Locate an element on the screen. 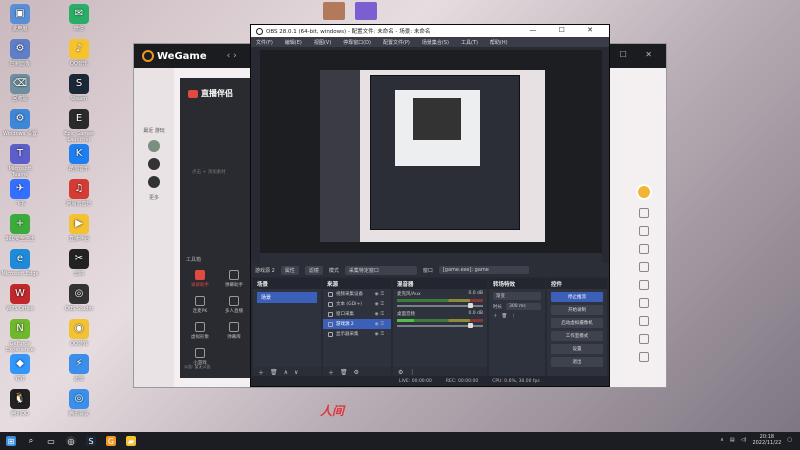  desktop-icon: W WPS Office is located at coordinates (20, 298).